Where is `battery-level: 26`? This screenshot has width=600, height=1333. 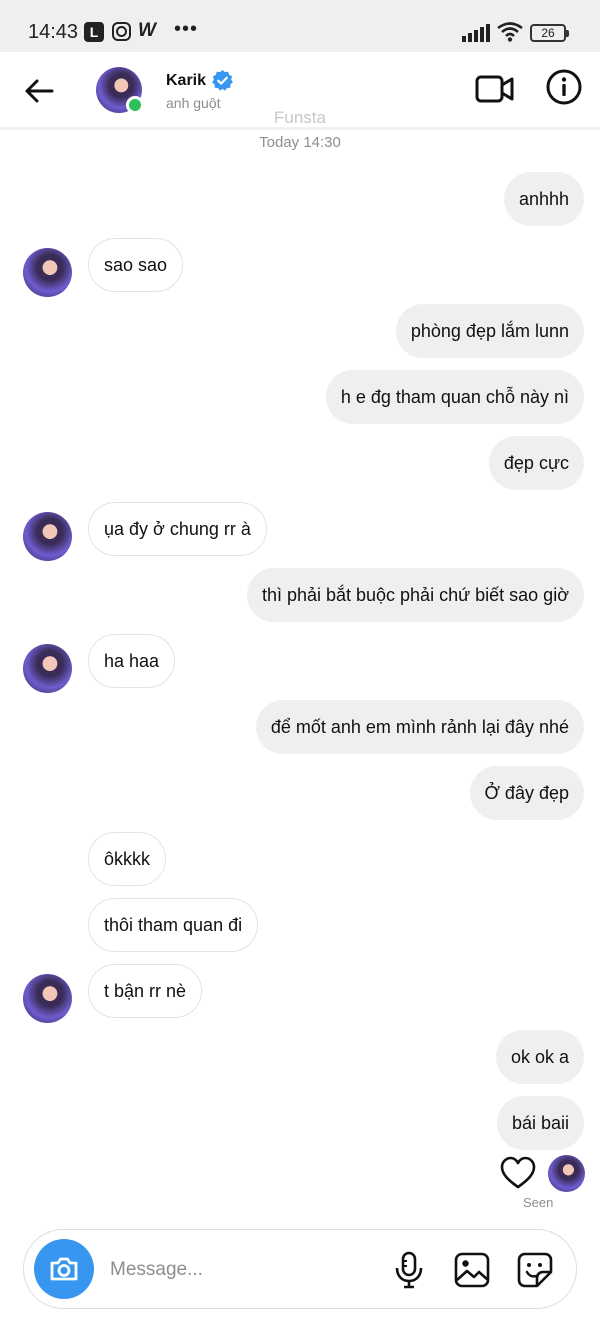 battery-level: 26 is located at coordinates (548, 33).